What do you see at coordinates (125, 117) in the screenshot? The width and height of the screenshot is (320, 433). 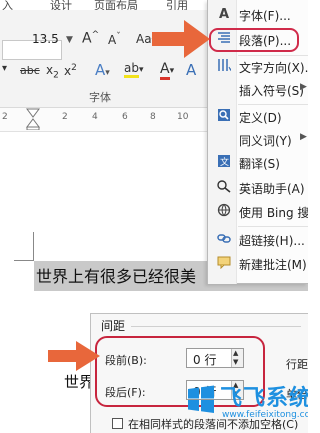 I see `ruler-number: 6` at bounding box center [125, 117].